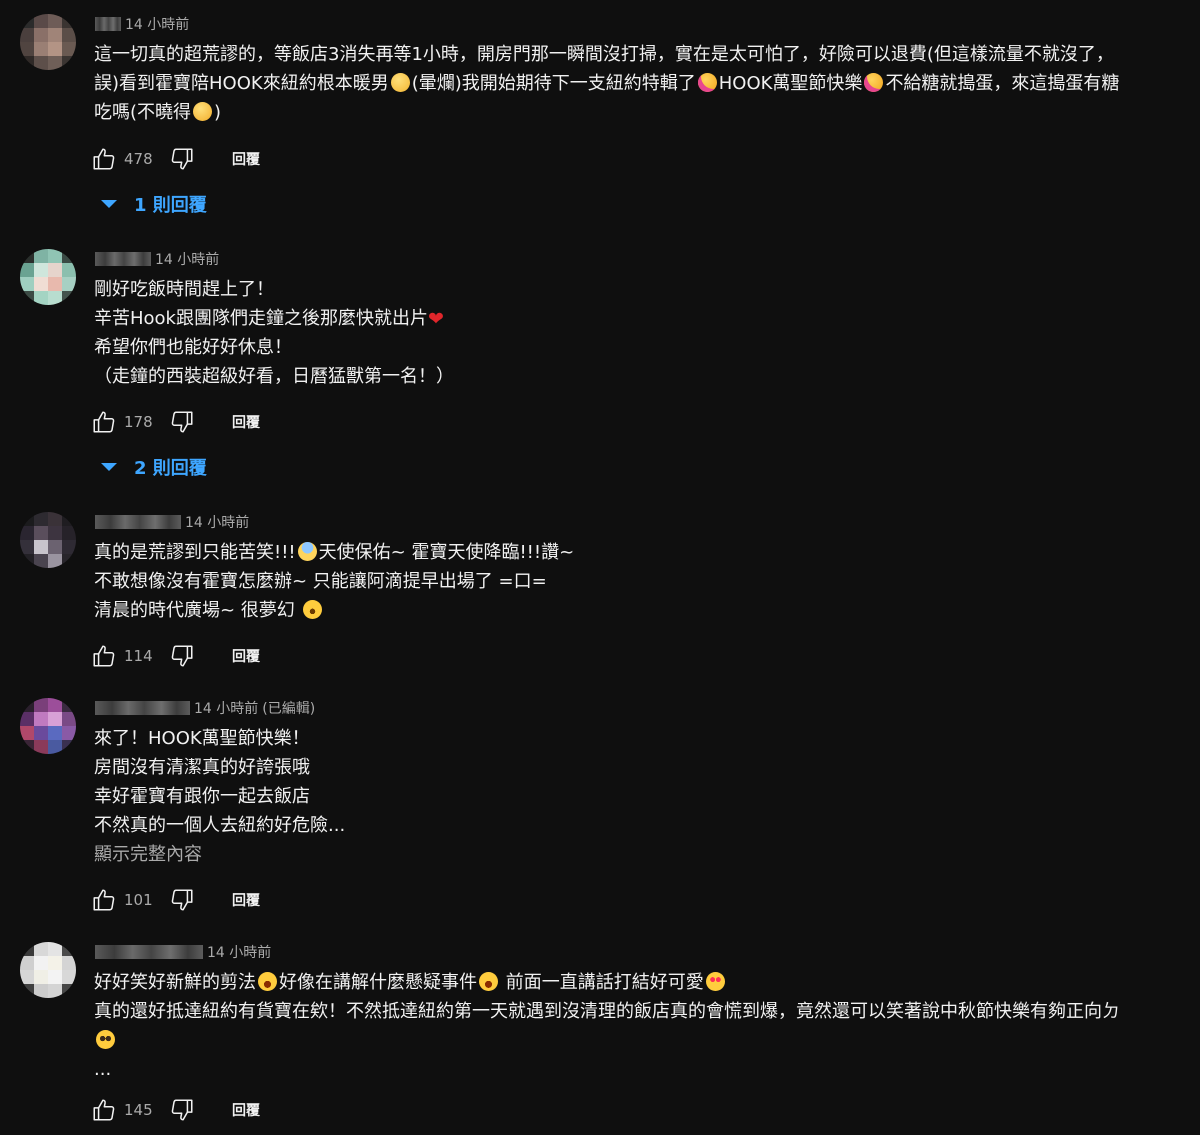 This screenshot has width=1200, height=1135. Describe the element at coordinates (435, 319) in the screenshot. I see `heart-emoji-icon: ❤` at that location.